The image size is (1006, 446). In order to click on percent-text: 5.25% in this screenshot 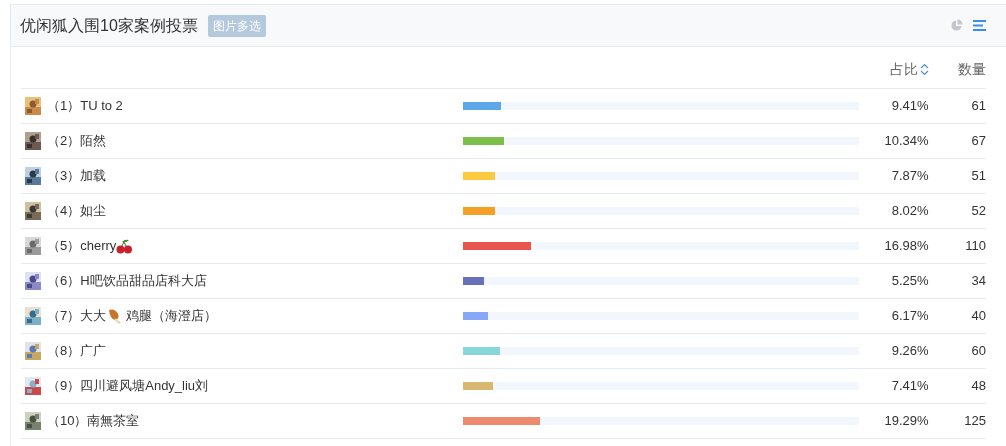, I will do `click(910, 281)`.